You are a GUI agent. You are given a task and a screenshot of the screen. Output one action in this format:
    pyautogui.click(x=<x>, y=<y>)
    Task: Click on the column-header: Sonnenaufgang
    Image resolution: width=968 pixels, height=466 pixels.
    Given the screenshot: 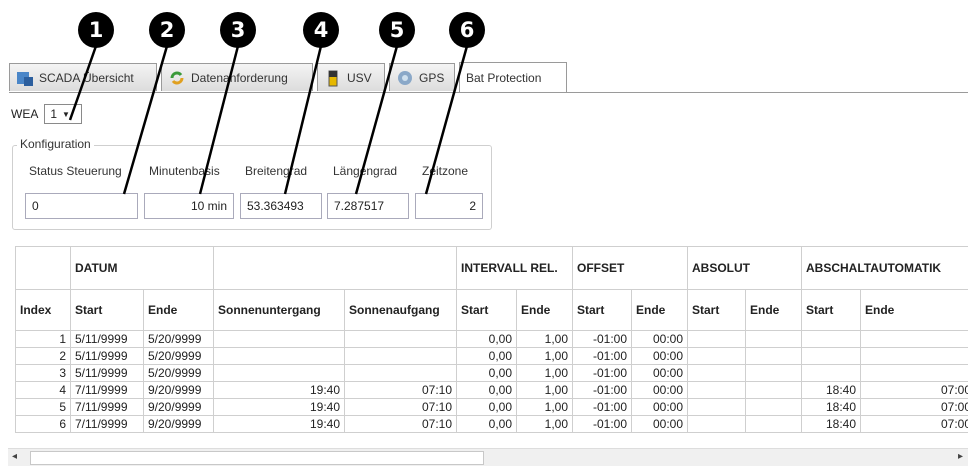 What is the action you would take?
    pyautogui.click(x=401, y=310)
    